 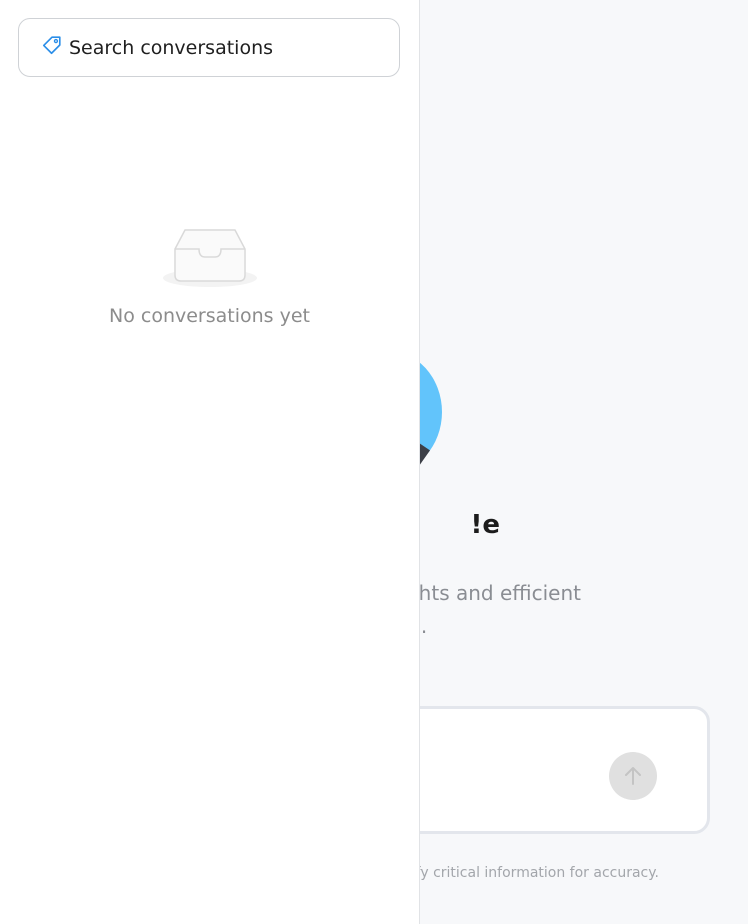 I want to click on send-button, so click(x=633, y=776).